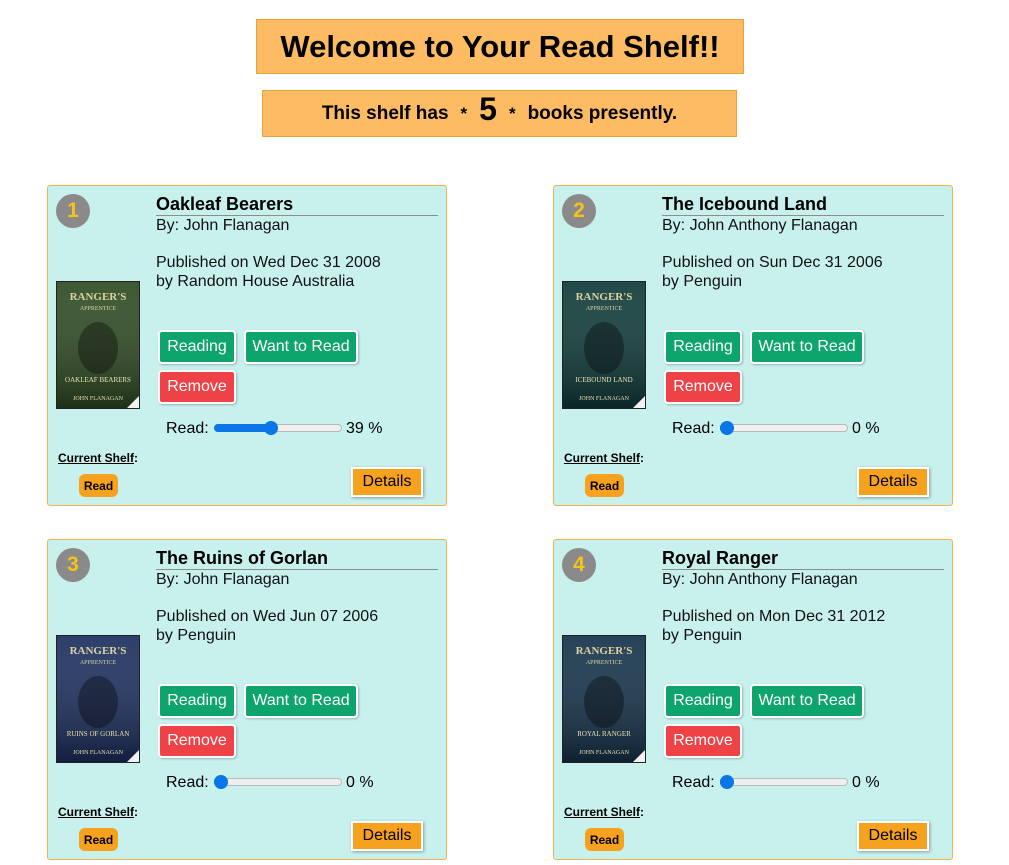 The height and width of the screenshot is (865, 1009). I want to click on book-number: 1, so click(73, 210).